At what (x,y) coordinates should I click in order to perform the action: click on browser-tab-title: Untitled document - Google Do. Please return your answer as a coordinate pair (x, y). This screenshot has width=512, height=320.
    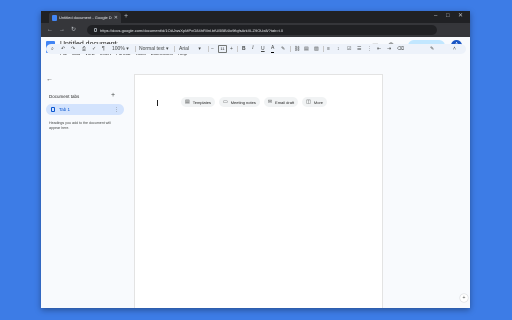
    Looking at the image, I should click on (85, 17).